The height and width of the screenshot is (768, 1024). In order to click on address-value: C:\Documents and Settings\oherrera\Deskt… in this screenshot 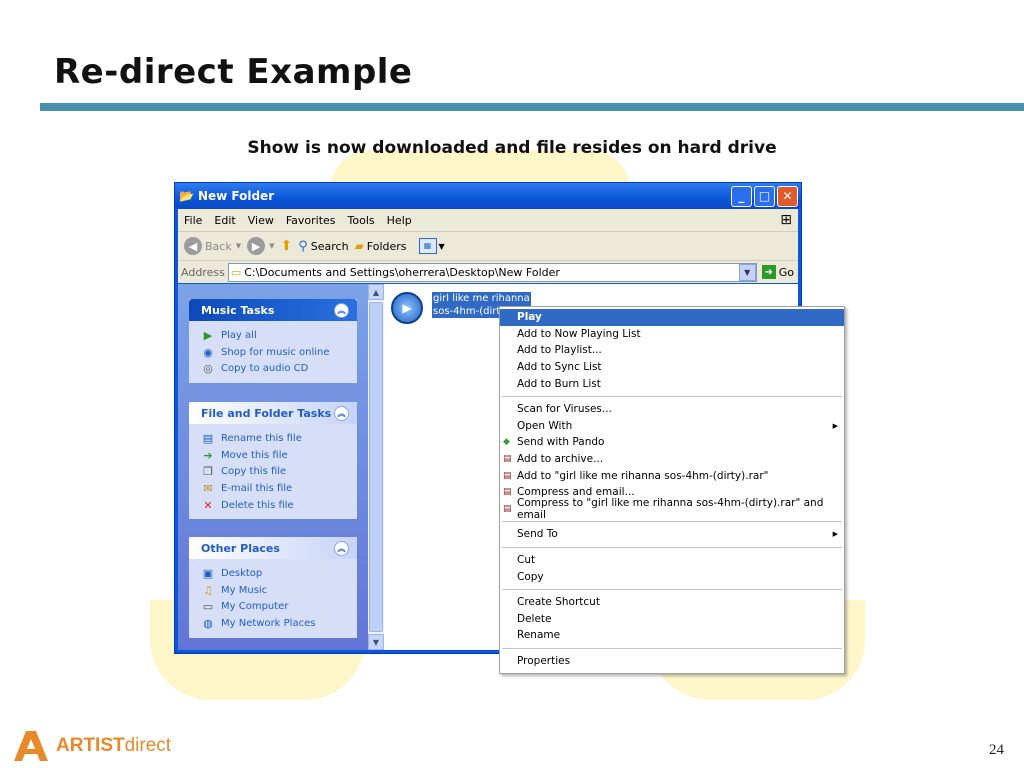, I will do `click(402, 272)`.